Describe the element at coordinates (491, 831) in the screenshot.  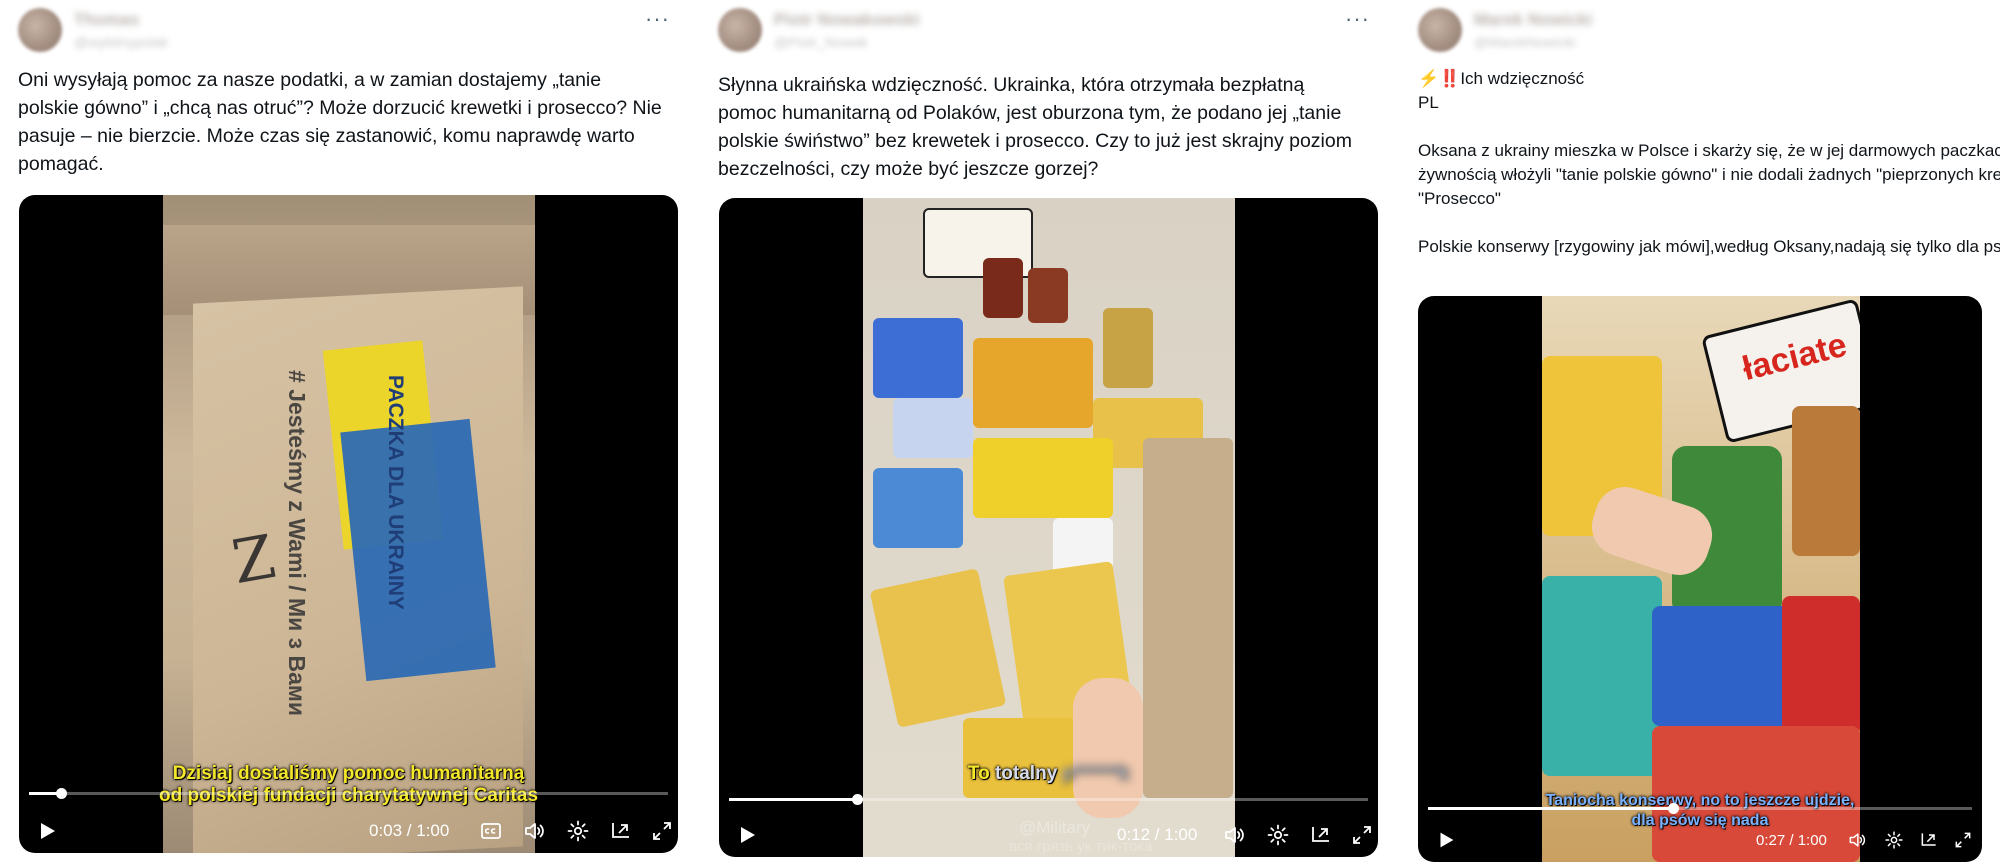
I see `cc-icon` at that location.